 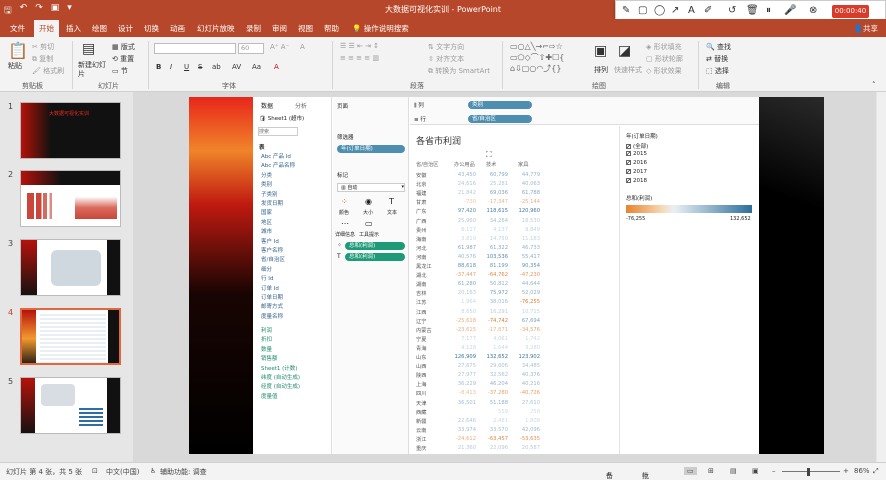 What do you see at coordinates (266, 339) in the screenshot?
I see `measure-field: 折扣` at bounding box center [266, 339].